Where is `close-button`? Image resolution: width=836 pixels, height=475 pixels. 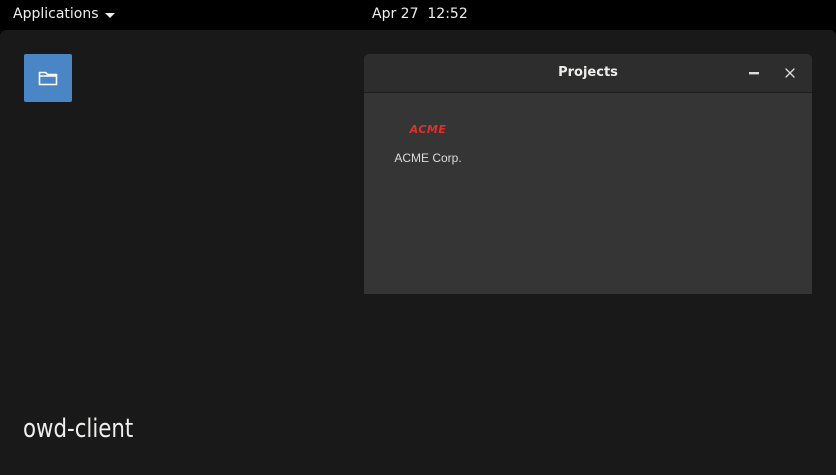 close-button is located at coordinates (790, 73).